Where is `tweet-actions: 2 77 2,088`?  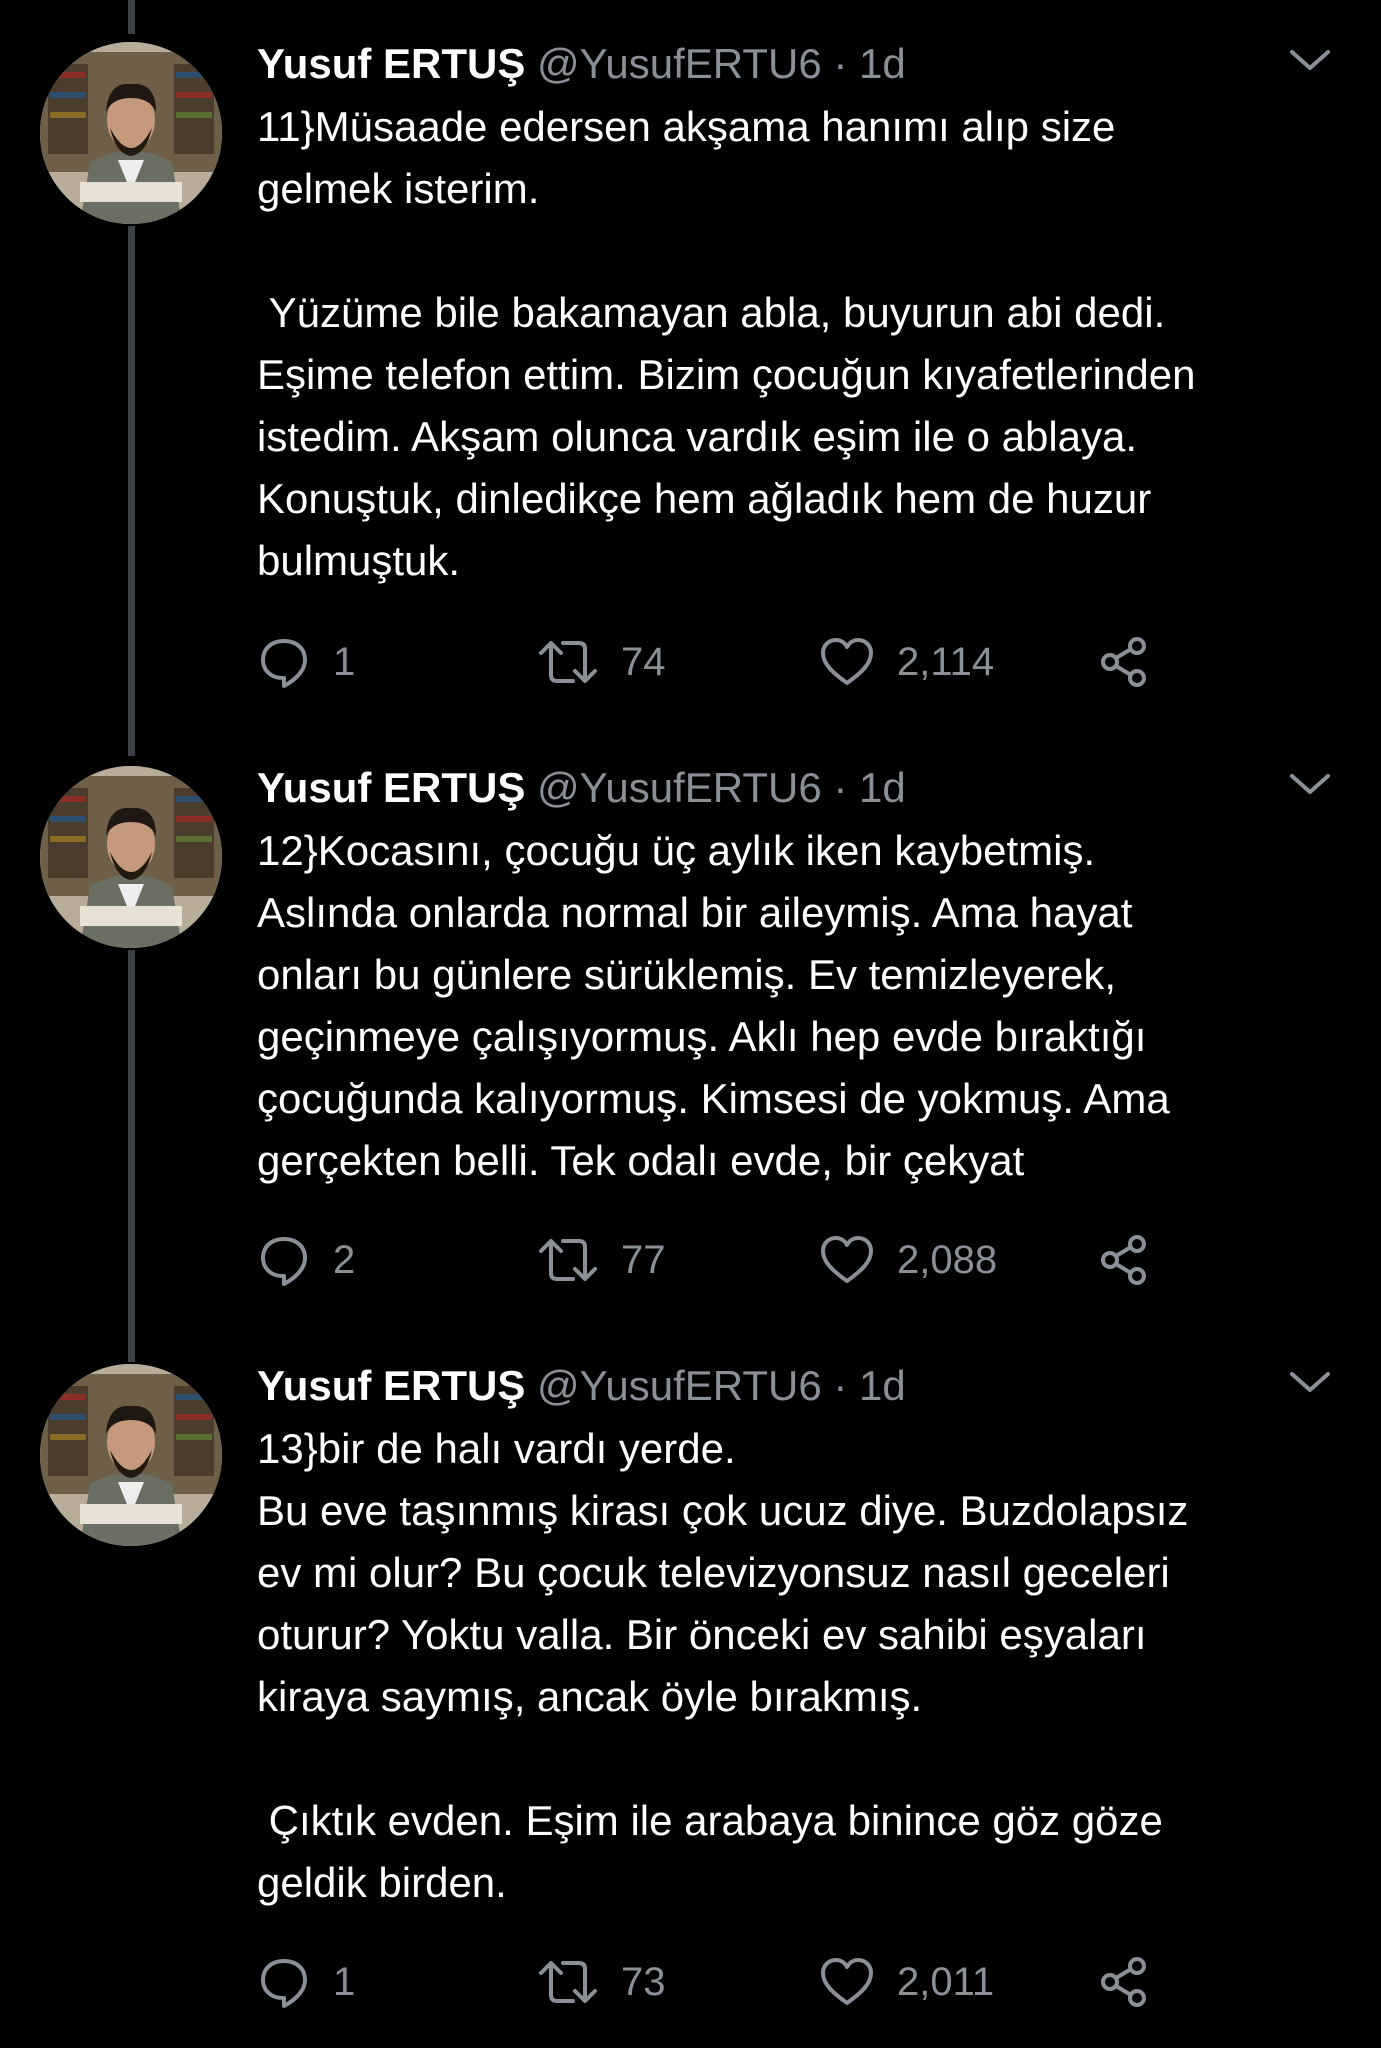 tweet-actions: 2 77 2,088 is located at coordinates (717, 1260).